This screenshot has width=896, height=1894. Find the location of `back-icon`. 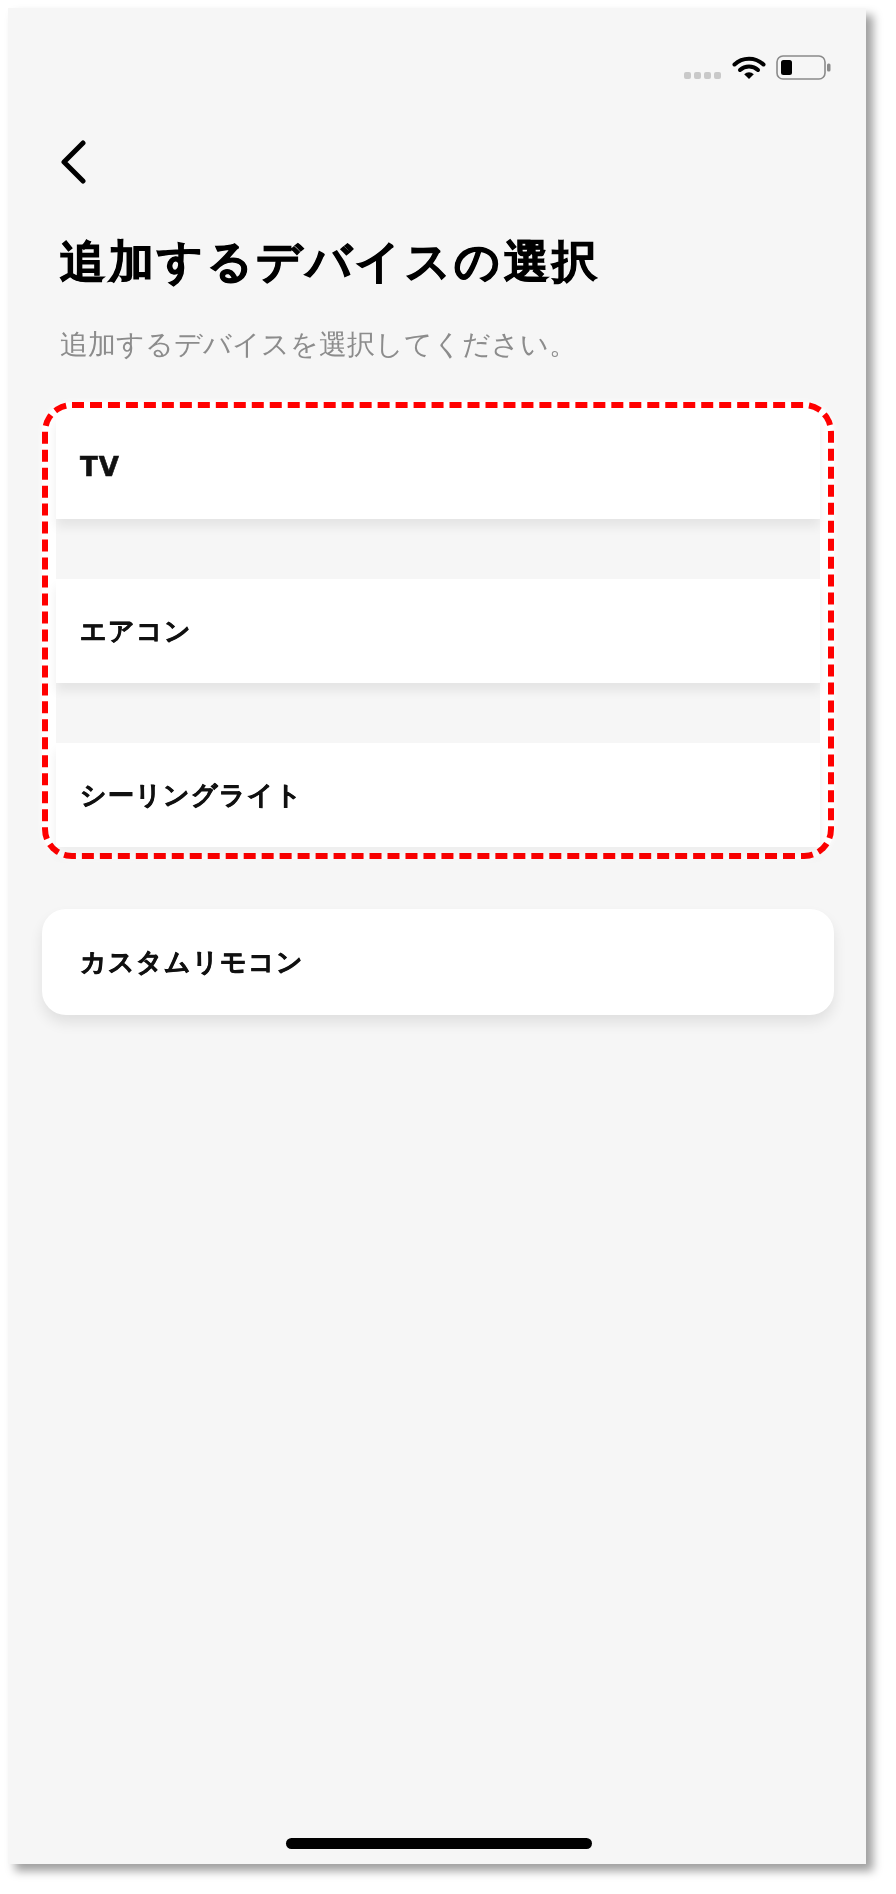

back-icon is located at coordinates (73, 162).